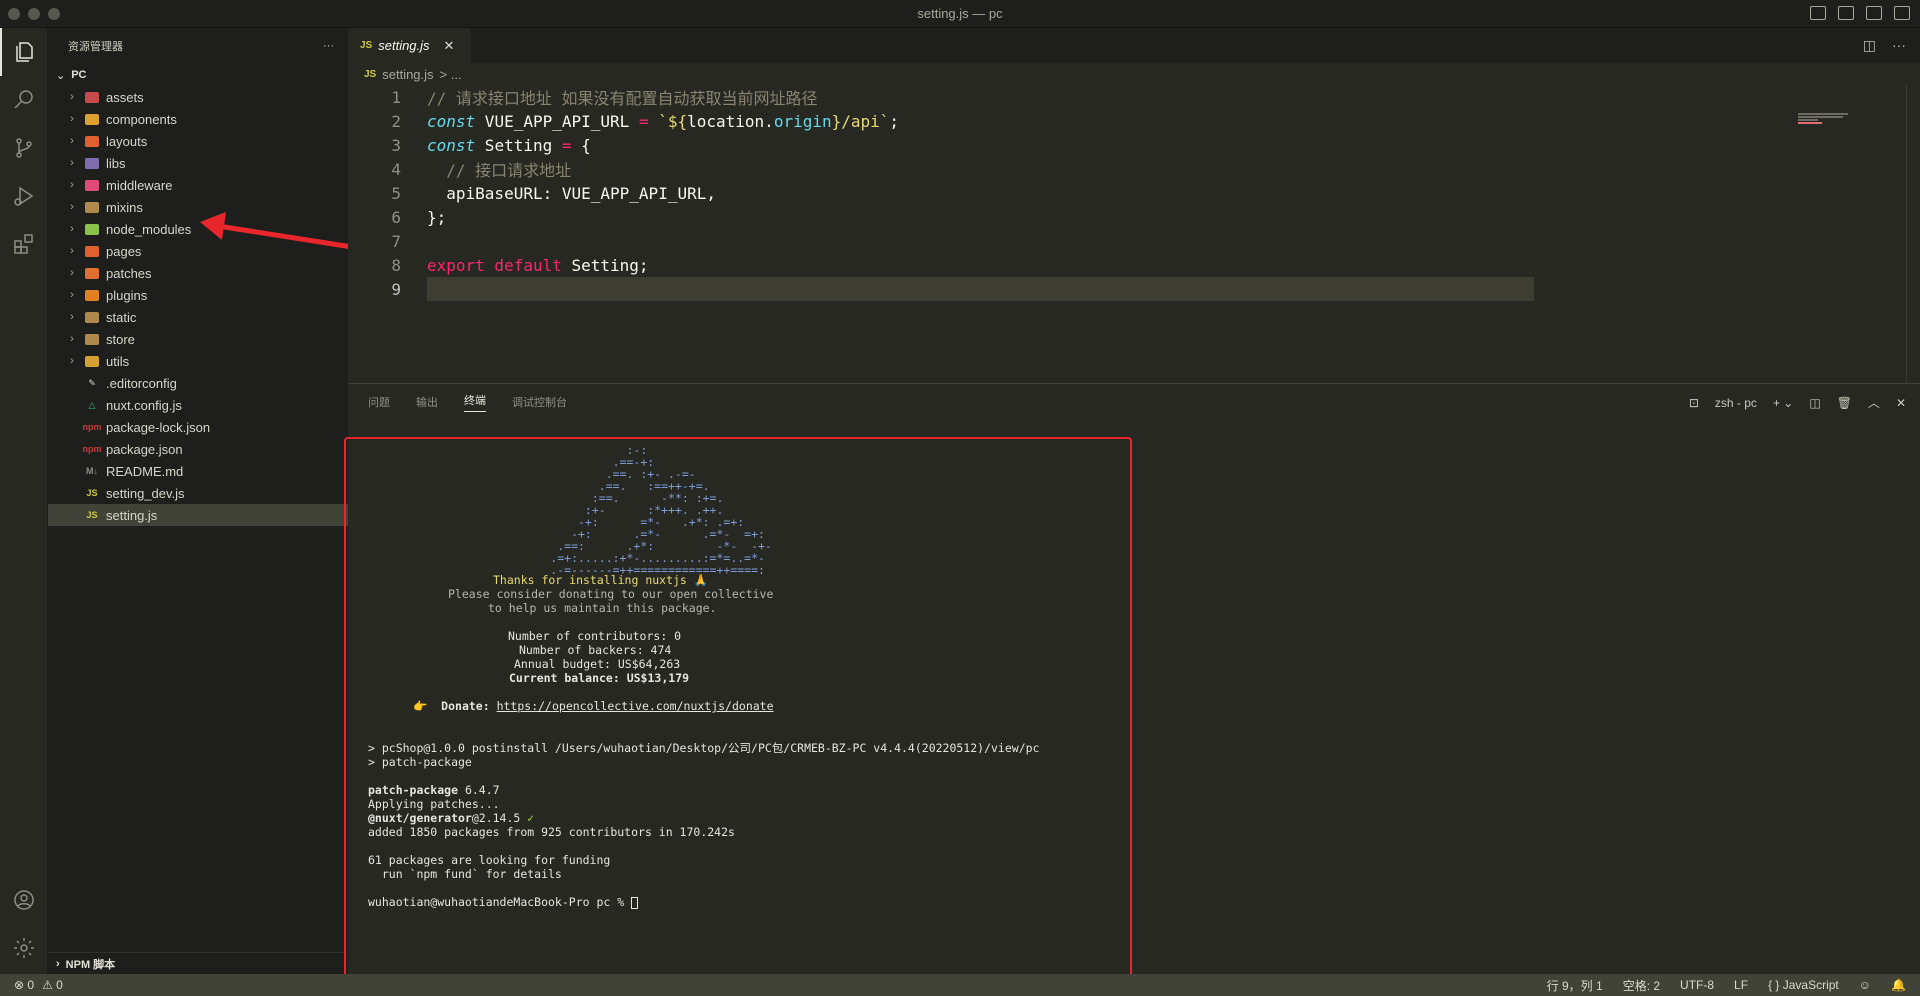  I want to click on tree-folder: › patches, so click(198, 273).